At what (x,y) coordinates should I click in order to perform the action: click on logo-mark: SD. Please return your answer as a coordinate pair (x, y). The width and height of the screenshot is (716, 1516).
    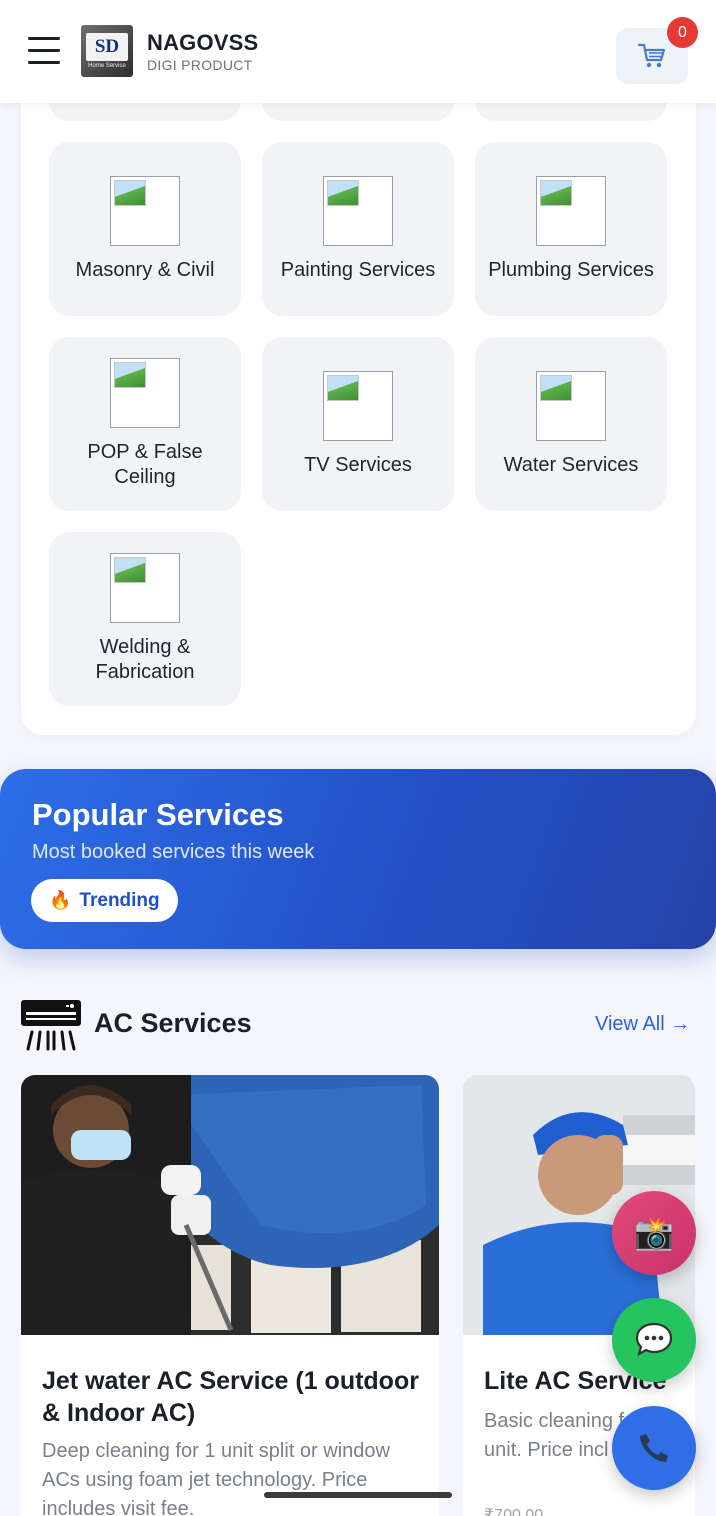
    Looking at the image, I should click on (107, 47).